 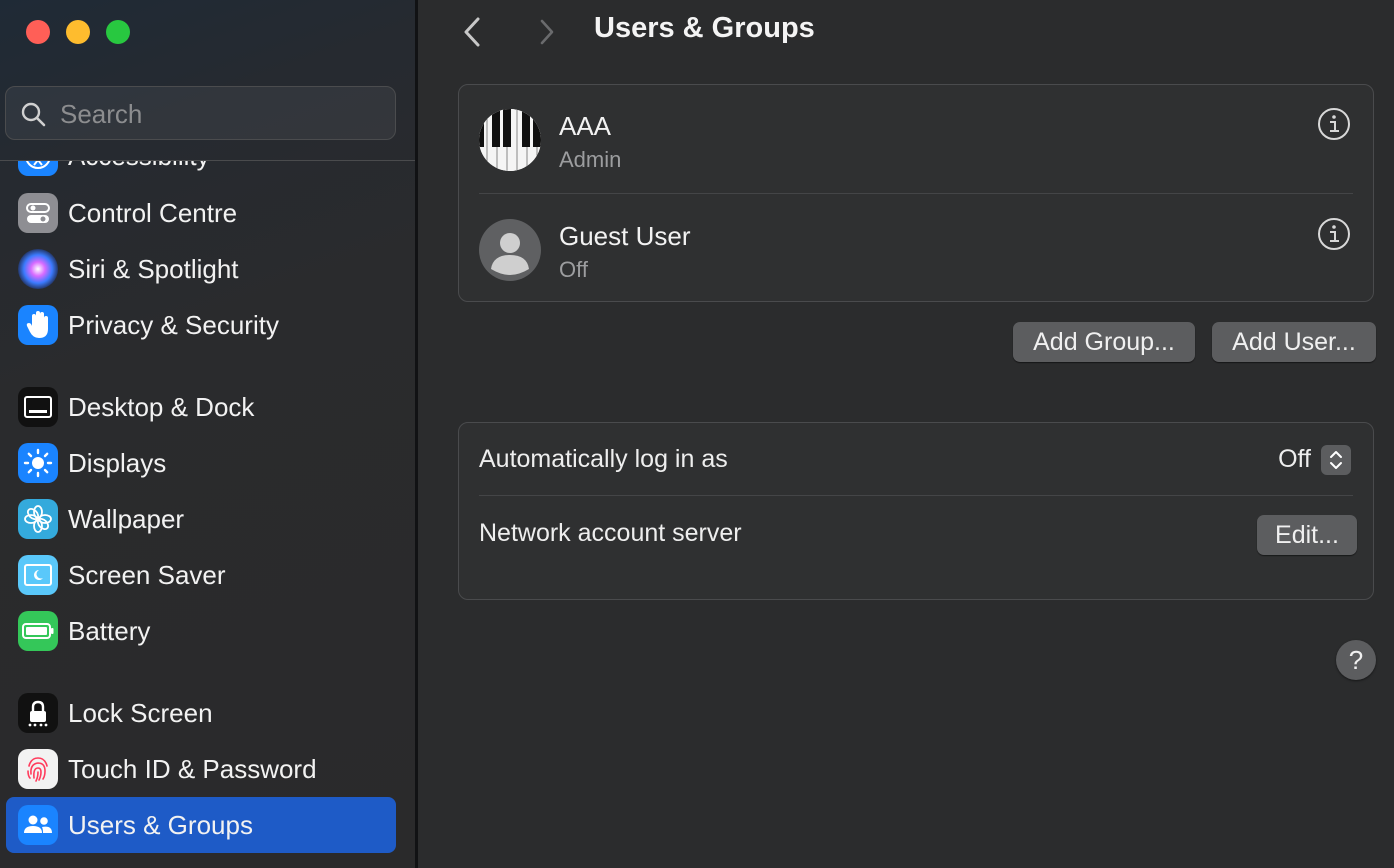 What do you see at coordinates (78, 32) in the screenshot?
I see `minimize-window-button` at bounding box center [78, 32].